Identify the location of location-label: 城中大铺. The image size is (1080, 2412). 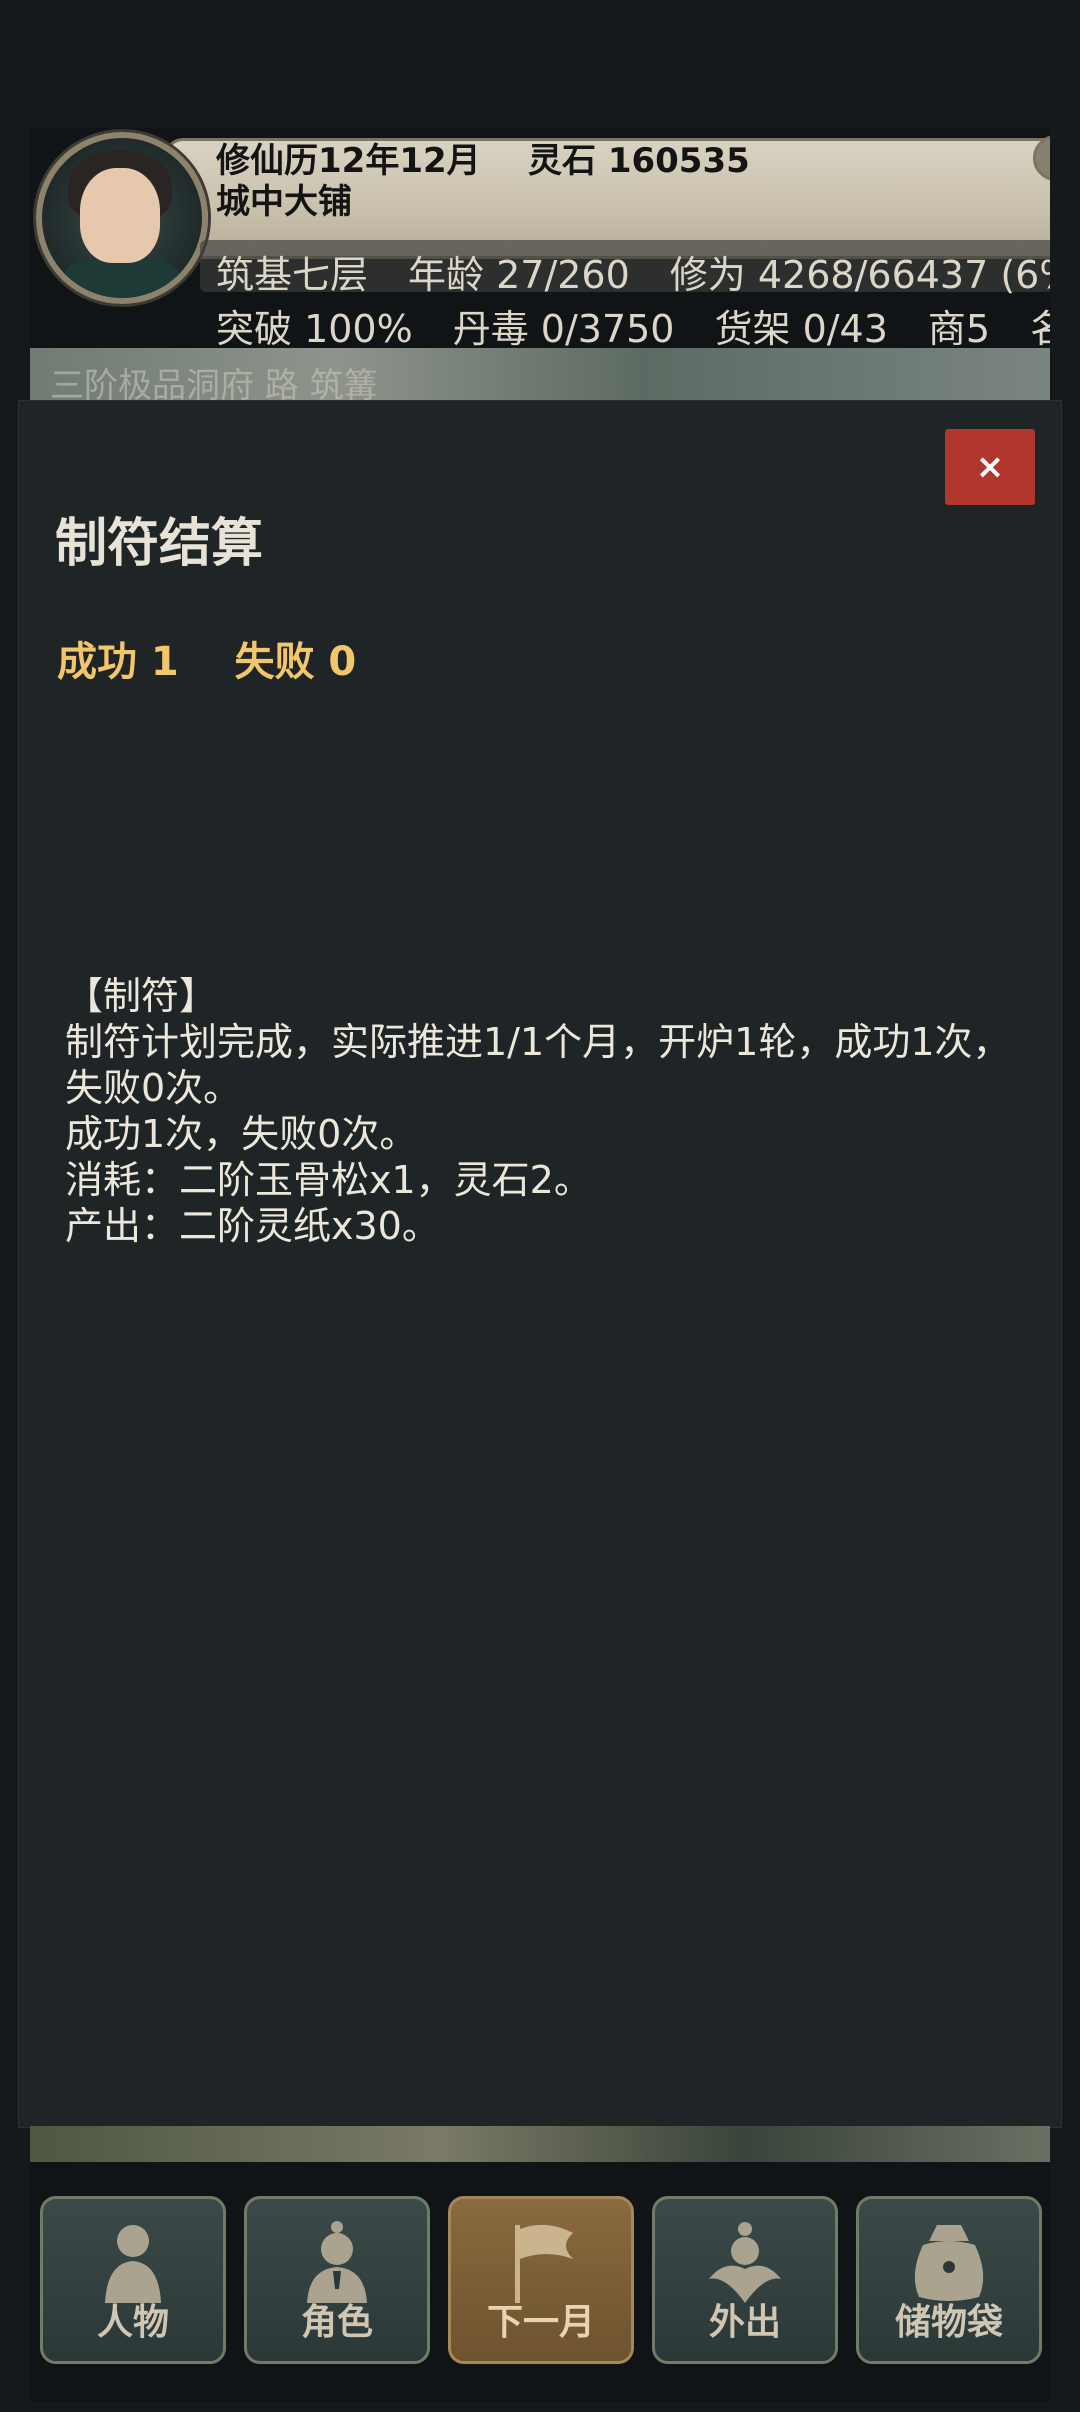
(284, 202).